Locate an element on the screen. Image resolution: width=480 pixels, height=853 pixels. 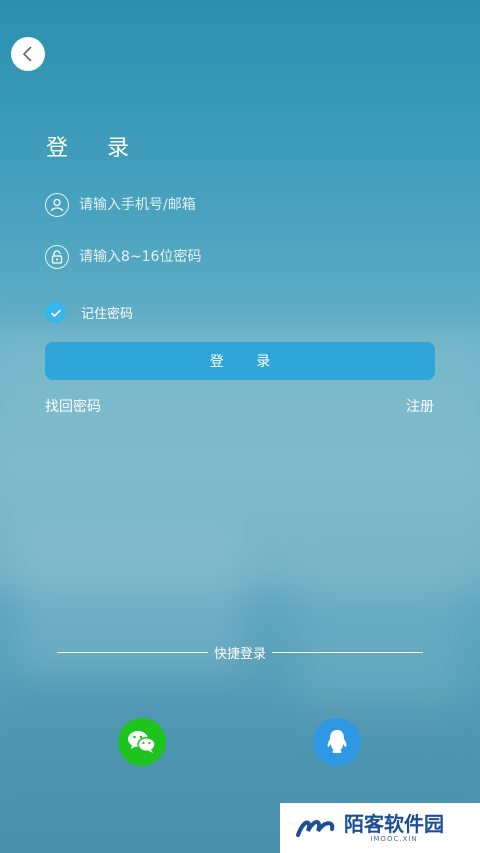
watermark-subtitle: IMOOC.XIN is located at coordinates (394, 839).